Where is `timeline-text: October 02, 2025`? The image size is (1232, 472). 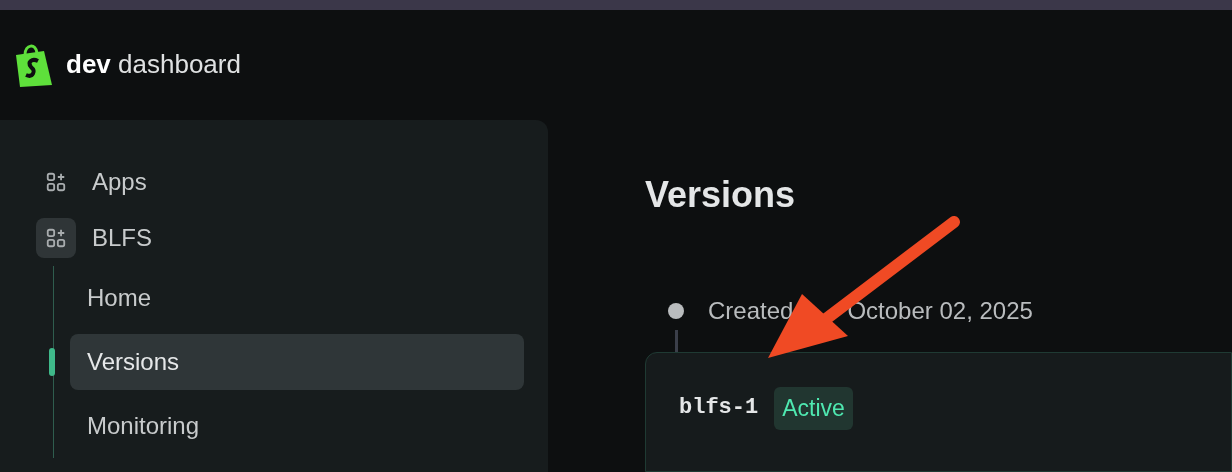
timeline-text: October 02, 2025 is located at coordinates (940, 311).